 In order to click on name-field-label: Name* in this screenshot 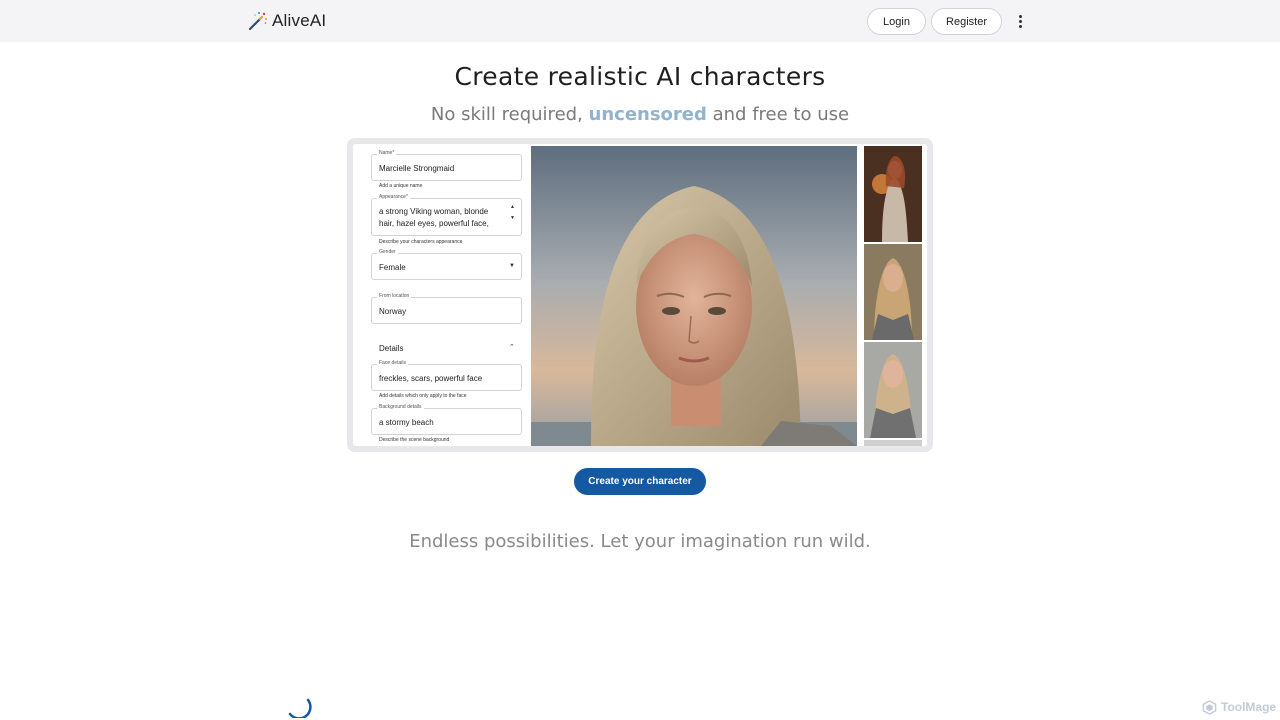, I will do `click(387, 153)`.